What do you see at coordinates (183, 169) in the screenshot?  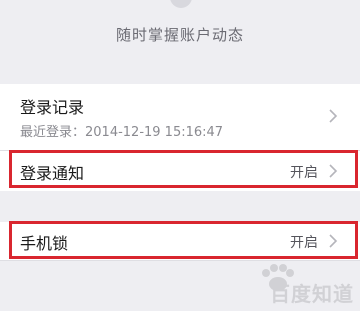 I see `highlight-box-login-notify` at bounding box center [183, 169].